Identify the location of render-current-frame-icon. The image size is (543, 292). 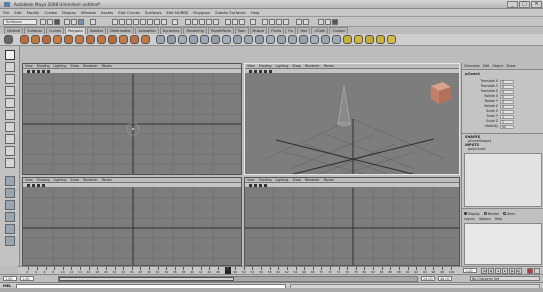
(272, 22).